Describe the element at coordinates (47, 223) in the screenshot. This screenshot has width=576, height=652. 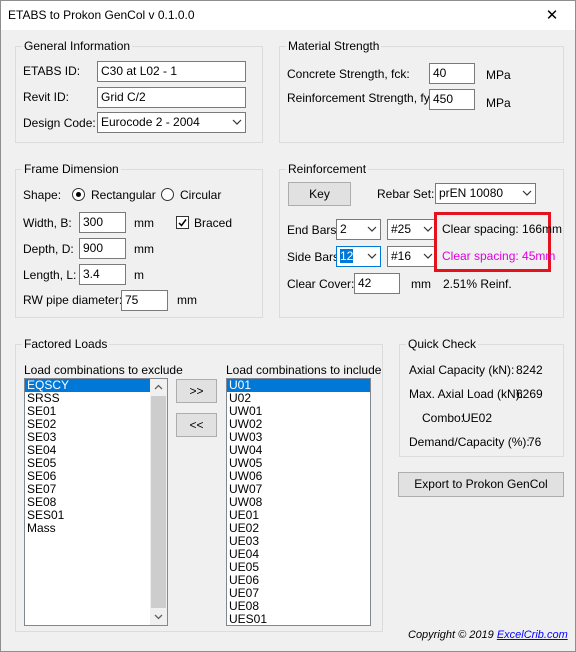
I see `width-label: Width, B:` at that location.